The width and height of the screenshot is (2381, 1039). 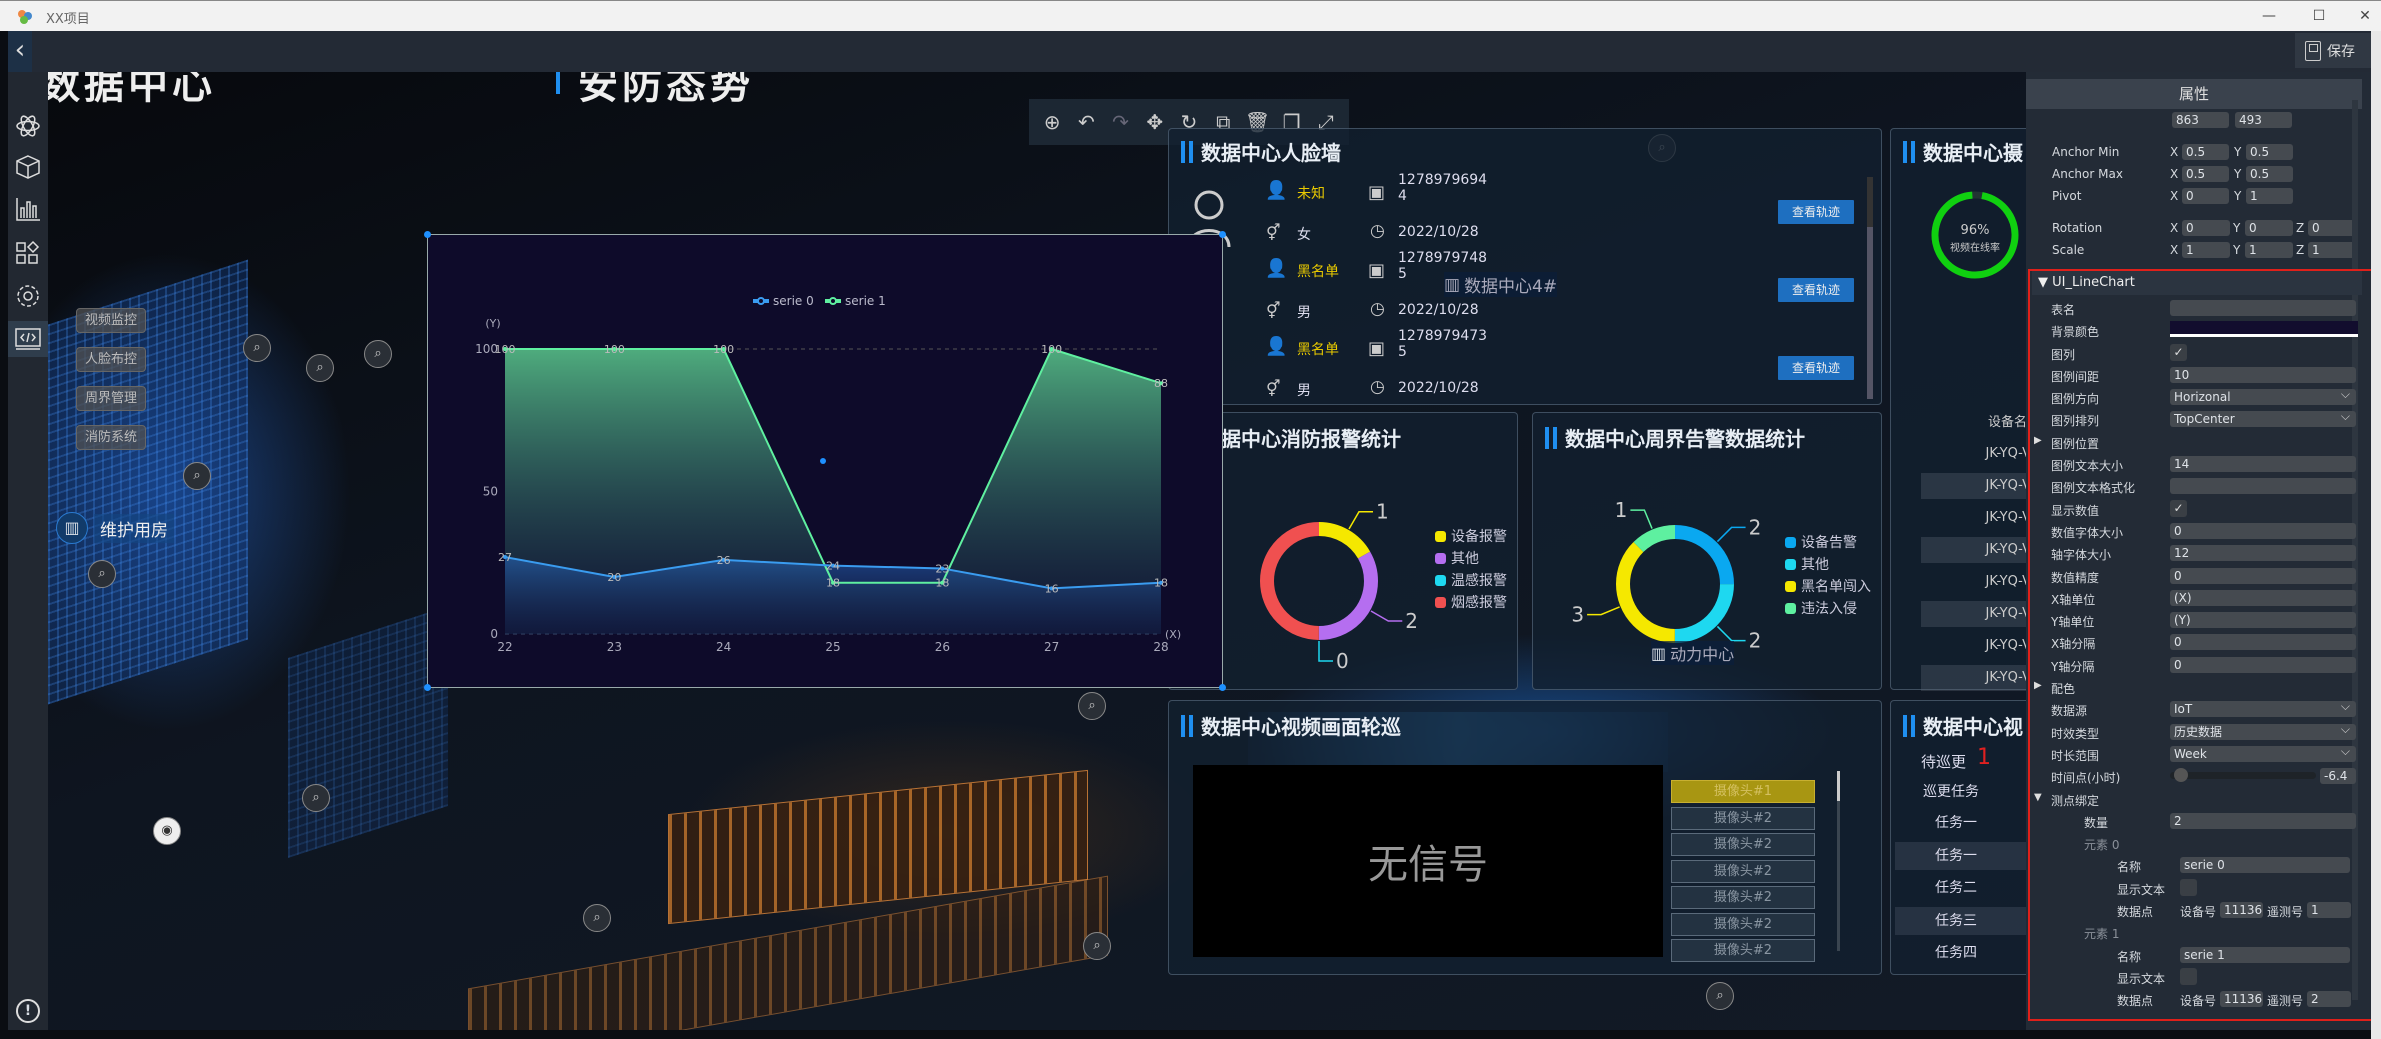 What do you see at coordinates (2332, 250) in the screenshot?
I see `scale-z-input: 1` at bounding box center [2332, 250].